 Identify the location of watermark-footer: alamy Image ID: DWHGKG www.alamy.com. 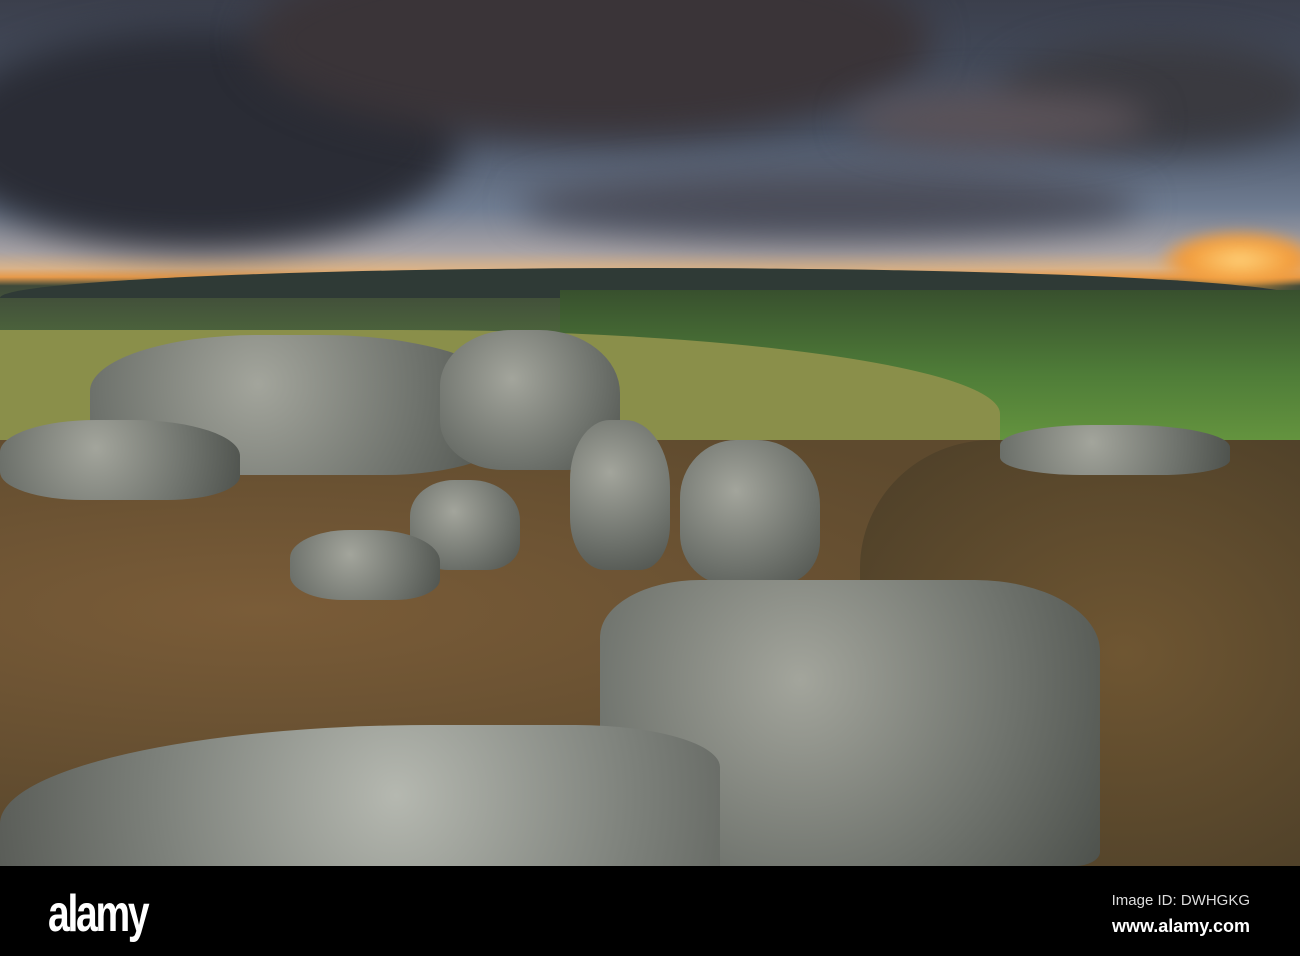
(650, 911).